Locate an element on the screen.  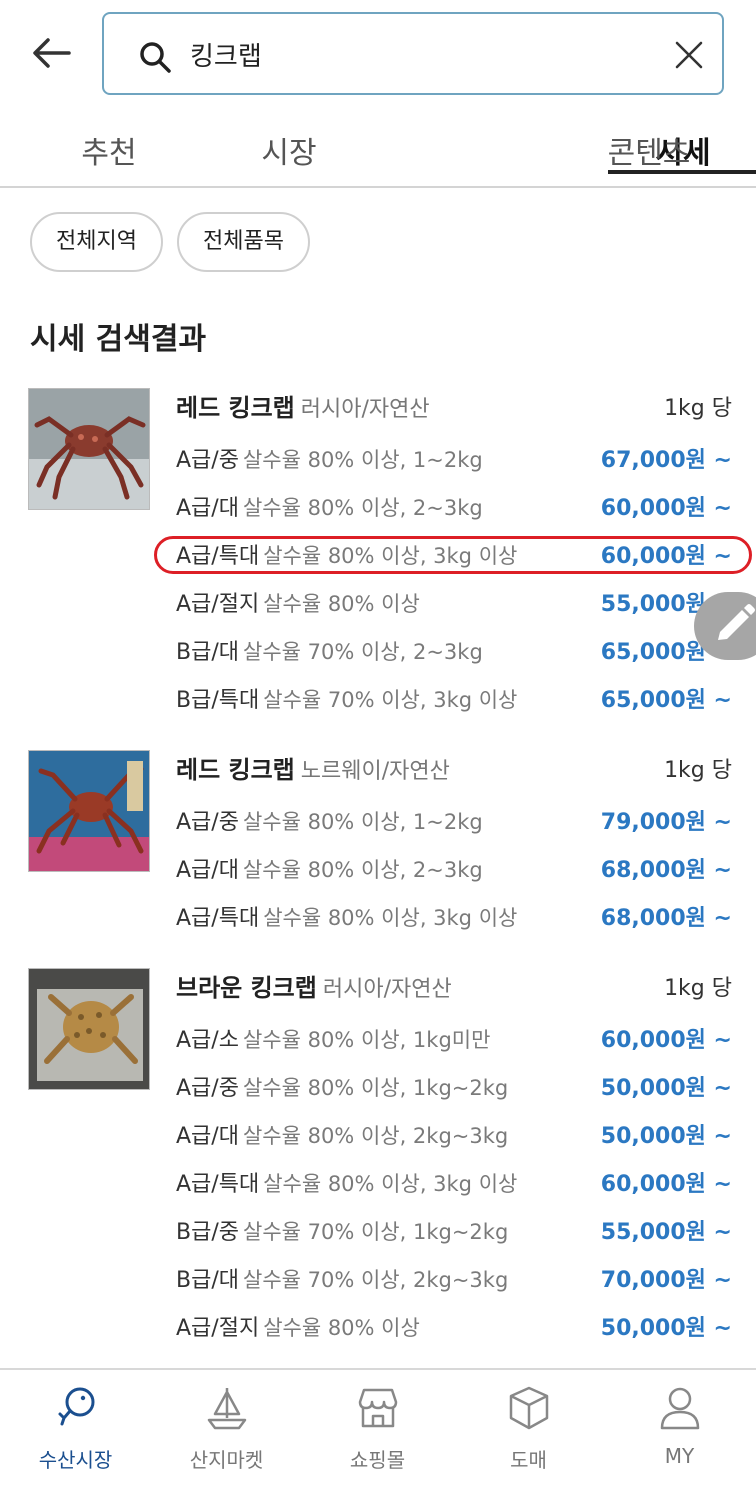
store-icon is located at coordinates (377, 1408).